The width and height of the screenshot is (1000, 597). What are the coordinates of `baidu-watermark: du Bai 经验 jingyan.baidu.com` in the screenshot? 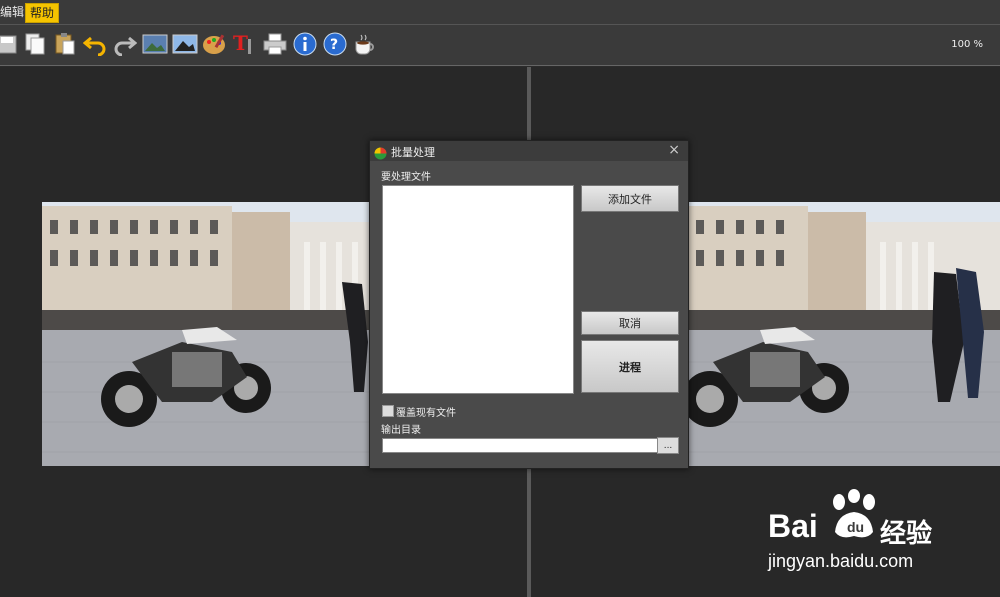 It's located at (863, 533).